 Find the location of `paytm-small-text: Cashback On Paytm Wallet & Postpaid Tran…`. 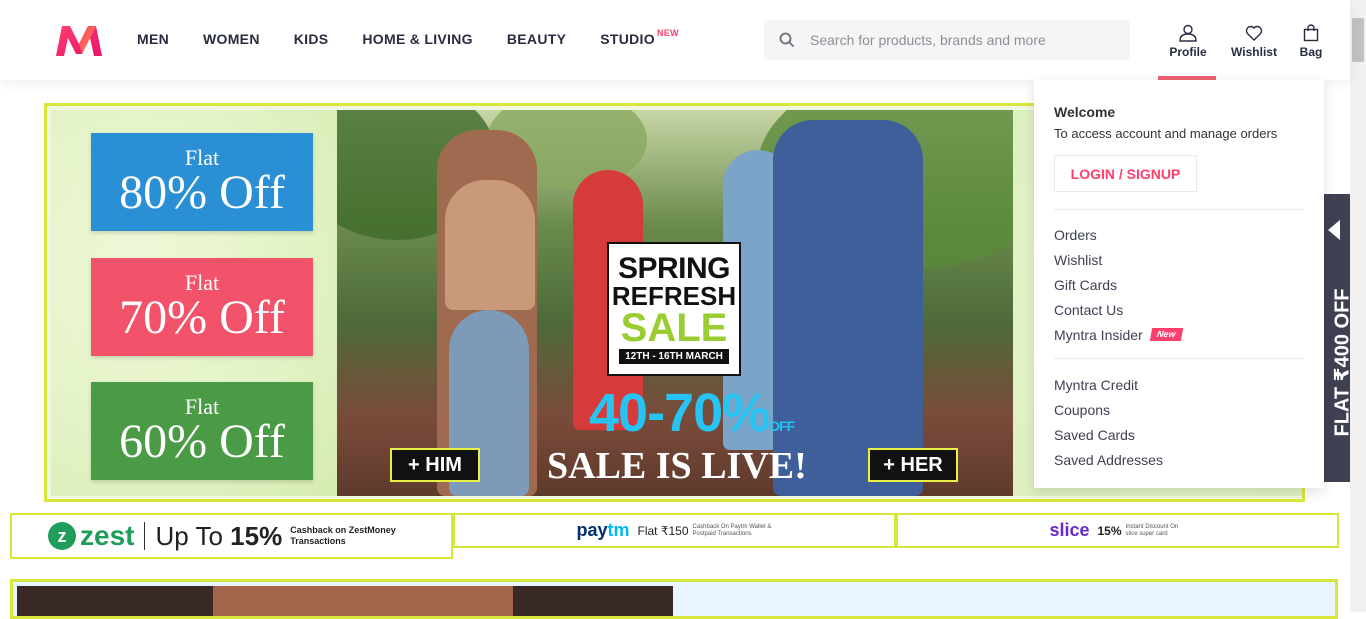

paytm-small-text: Cashback On Paytm Wallet & Postpaid Tran… is located at coordinates (732, 530).